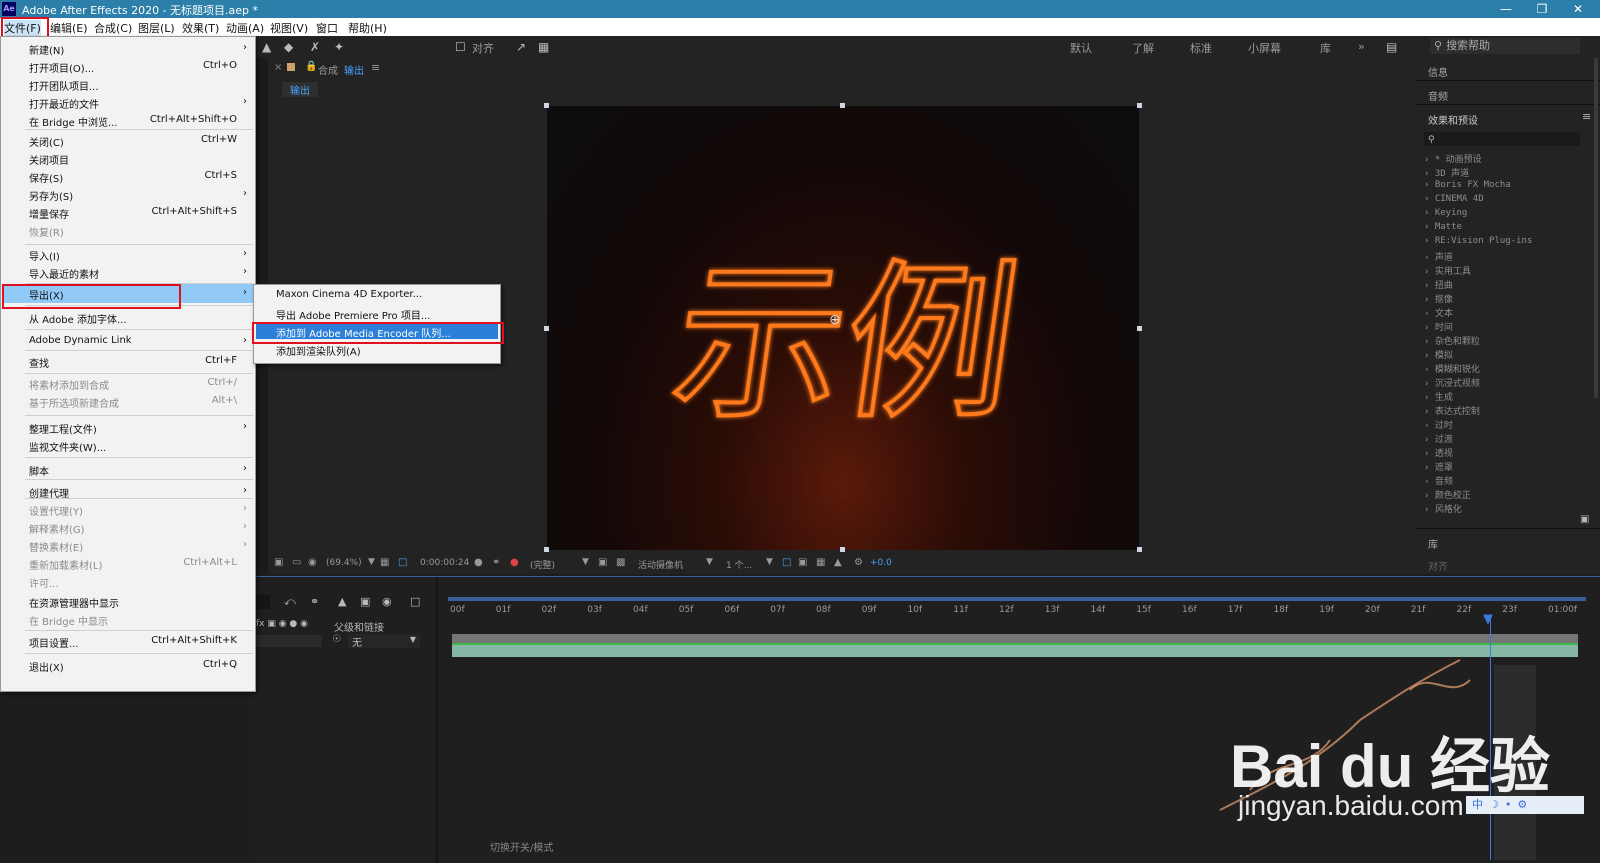 The width and height of the screenshot is (1600, 863). I want to click on effects-category: › 3D 声道, so click(1446, 172).